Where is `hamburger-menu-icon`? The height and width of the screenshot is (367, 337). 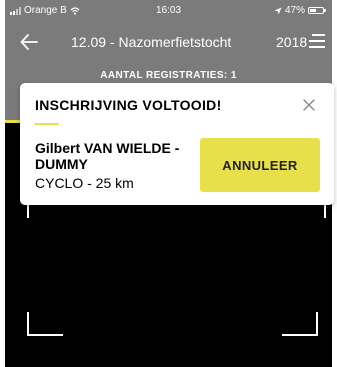
hamburger-menu-icon is located at coordinates (317, 41).